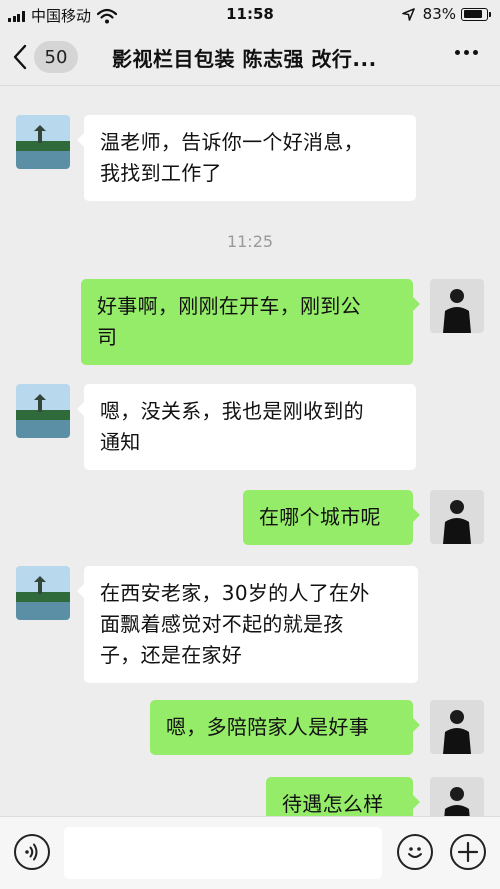 The height and width of the screenshot is (889, 500). I want to click on message-line: 子，还是在家好, so click(171, 655).